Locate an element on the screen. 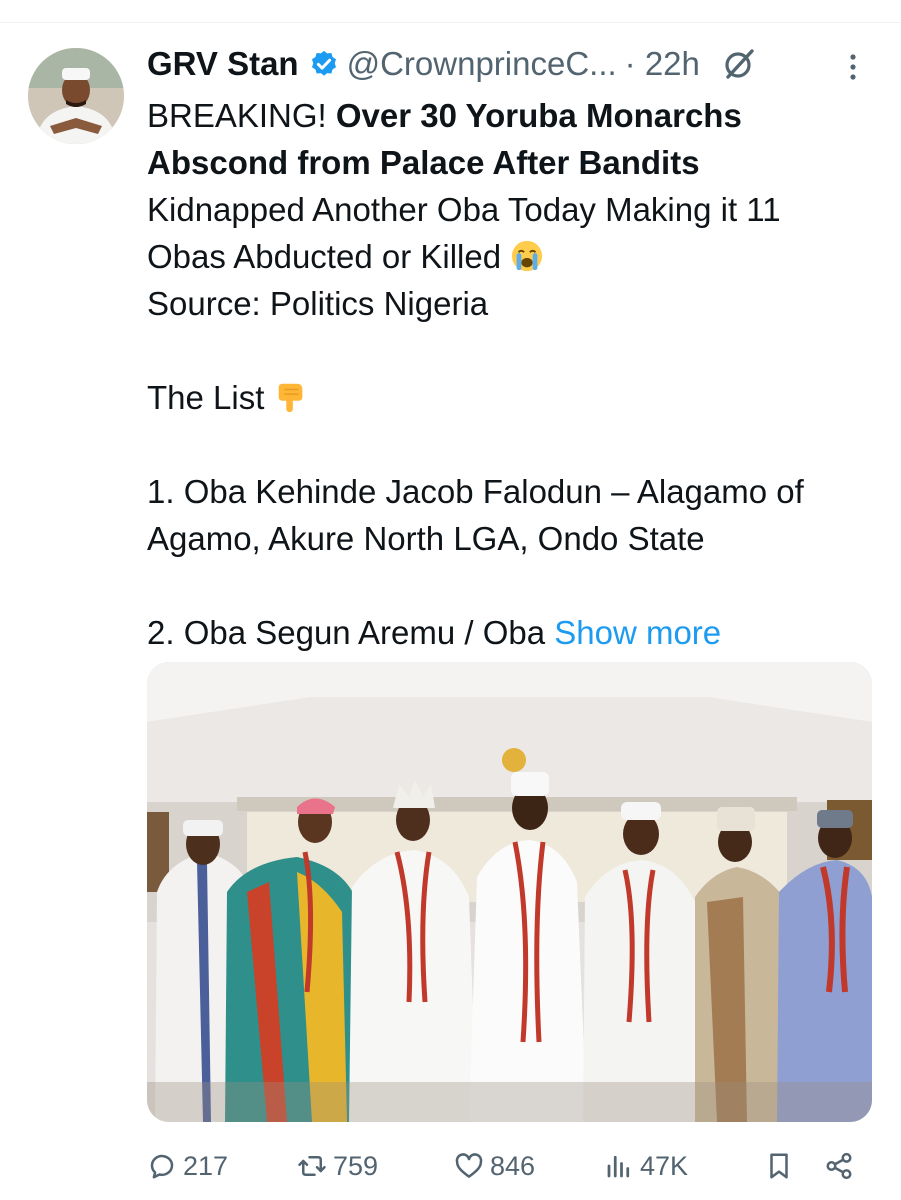  tweet-actions-bar: 217 759 846 47K is located at coordinates (507, 1166).